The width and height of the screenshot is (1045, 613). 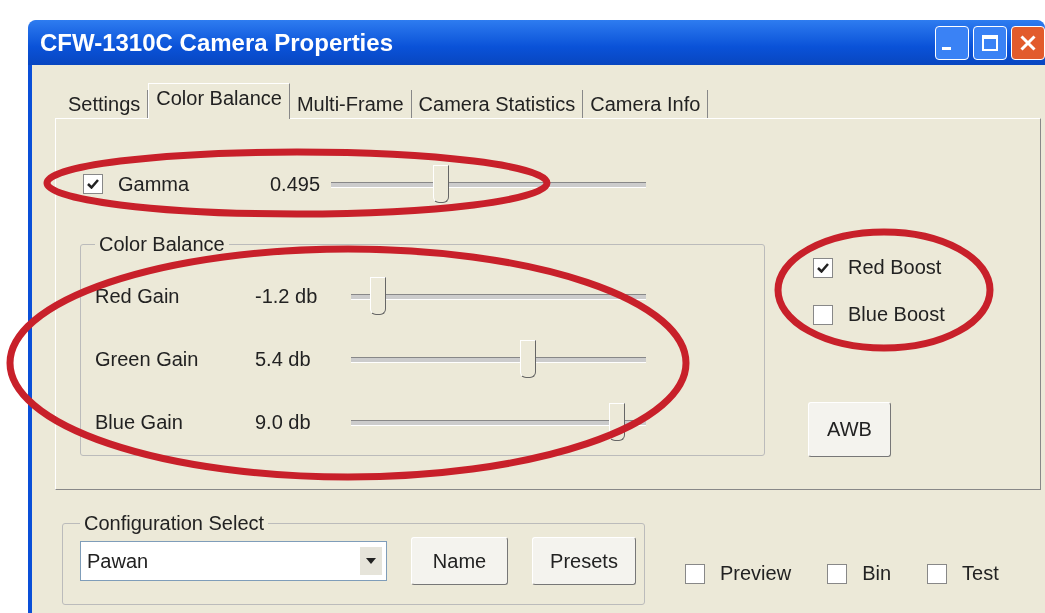 What do you see at coordinates (895, 267) in the screenshot?
I see `checkbox-label: Red Boost` at bounding box center [895, 267].